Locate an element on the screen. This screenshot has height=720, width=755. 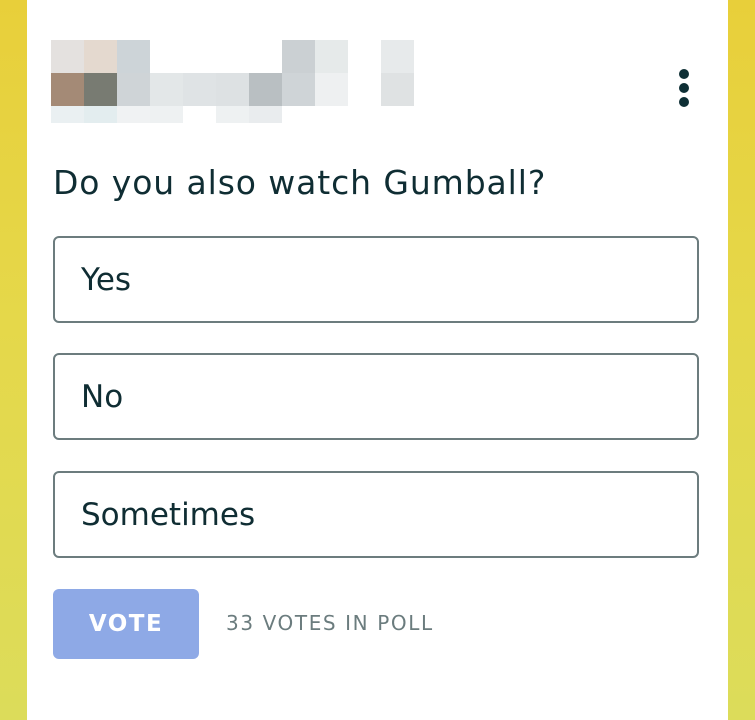
poll-option-yes: Yes is located at coordinates (376, 279).